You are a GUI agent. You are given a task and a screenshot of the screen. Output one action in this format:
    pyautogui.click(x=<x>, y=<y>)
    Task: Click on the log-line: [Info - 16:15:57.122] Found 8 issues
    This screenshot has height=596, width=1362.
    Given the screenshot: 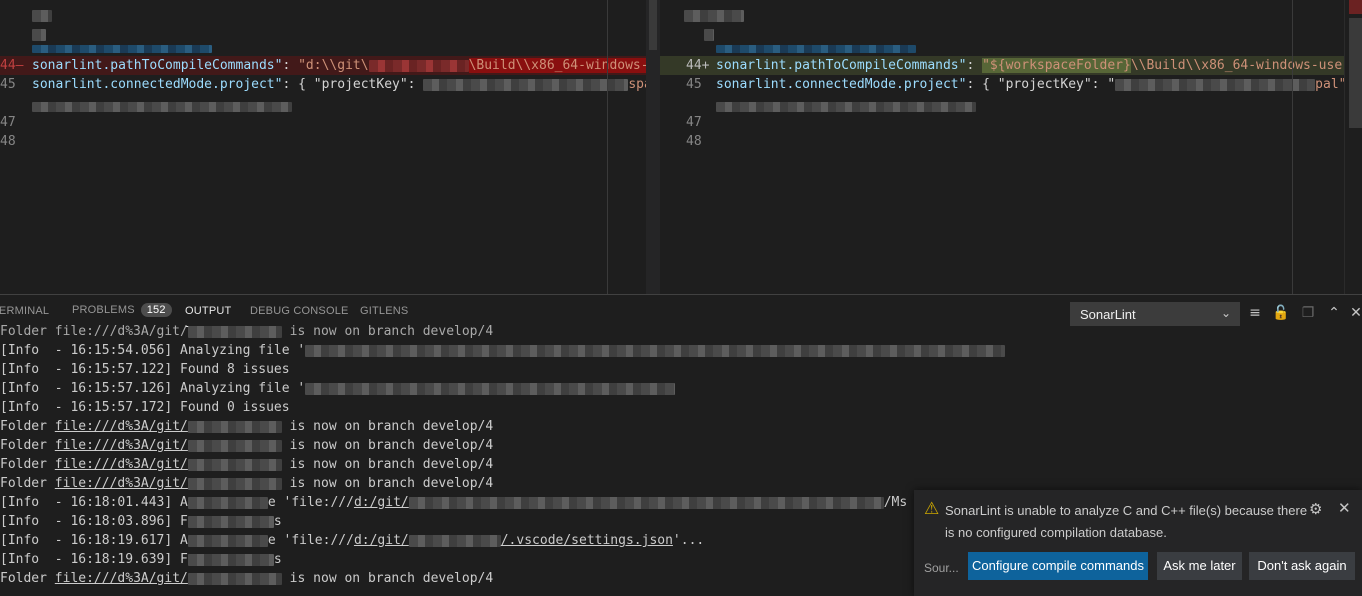 What is the action you would take?
    pyautogui.click(x=145, y=369)
    